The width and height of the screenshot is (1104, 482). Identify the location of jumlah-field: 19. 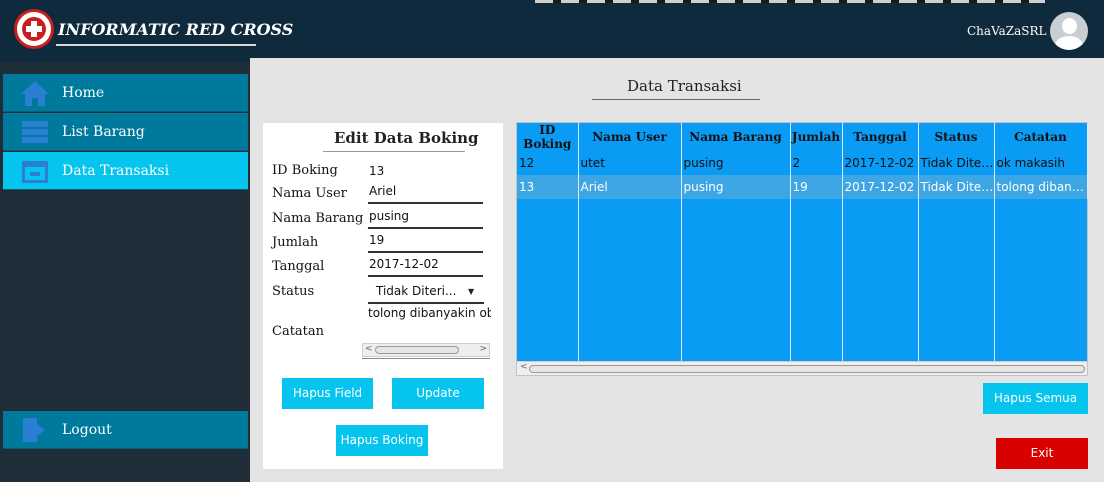
(376, 240).